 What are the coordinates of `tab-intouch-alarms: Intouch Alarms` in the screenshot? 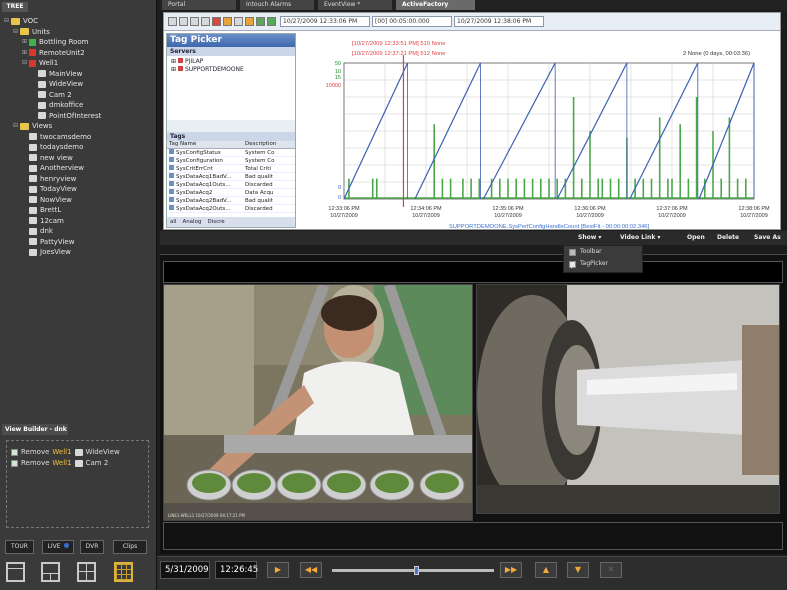 It's located at (277, 5).